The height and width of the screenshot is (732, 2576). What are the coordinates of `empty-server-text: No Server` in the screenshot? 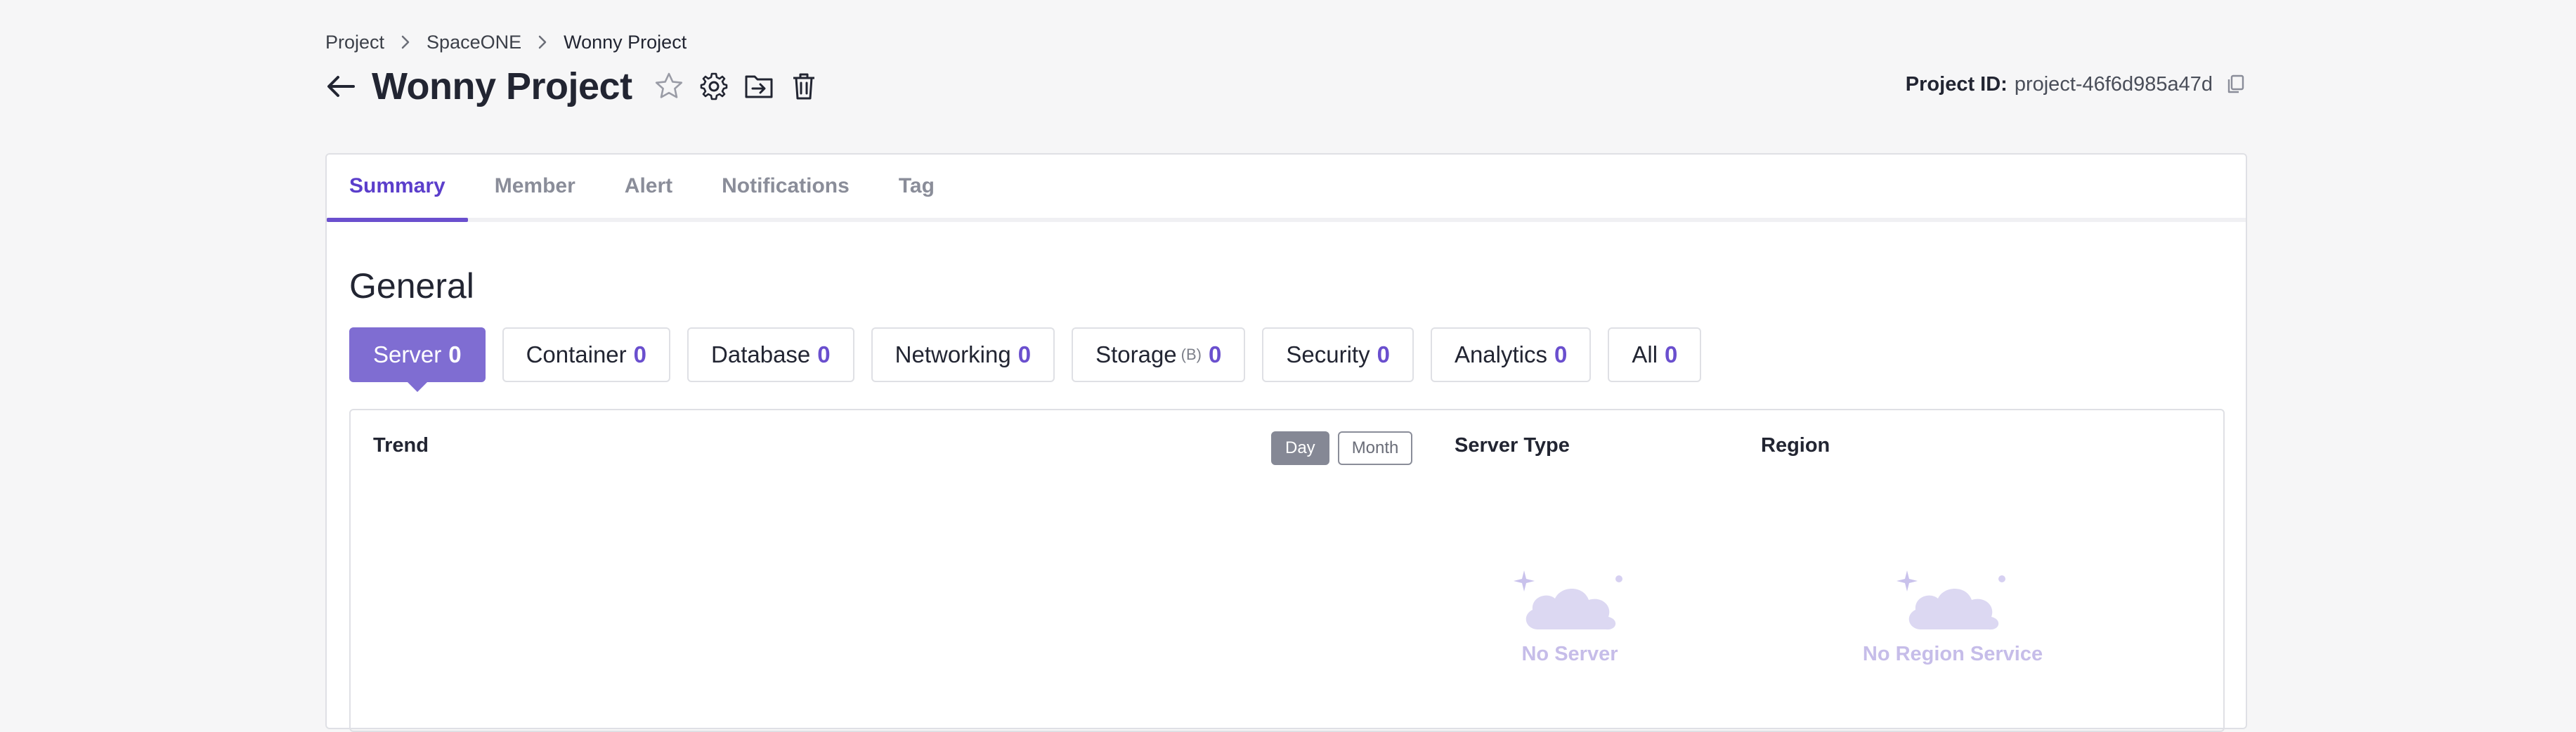 It's located at (1570, 654).